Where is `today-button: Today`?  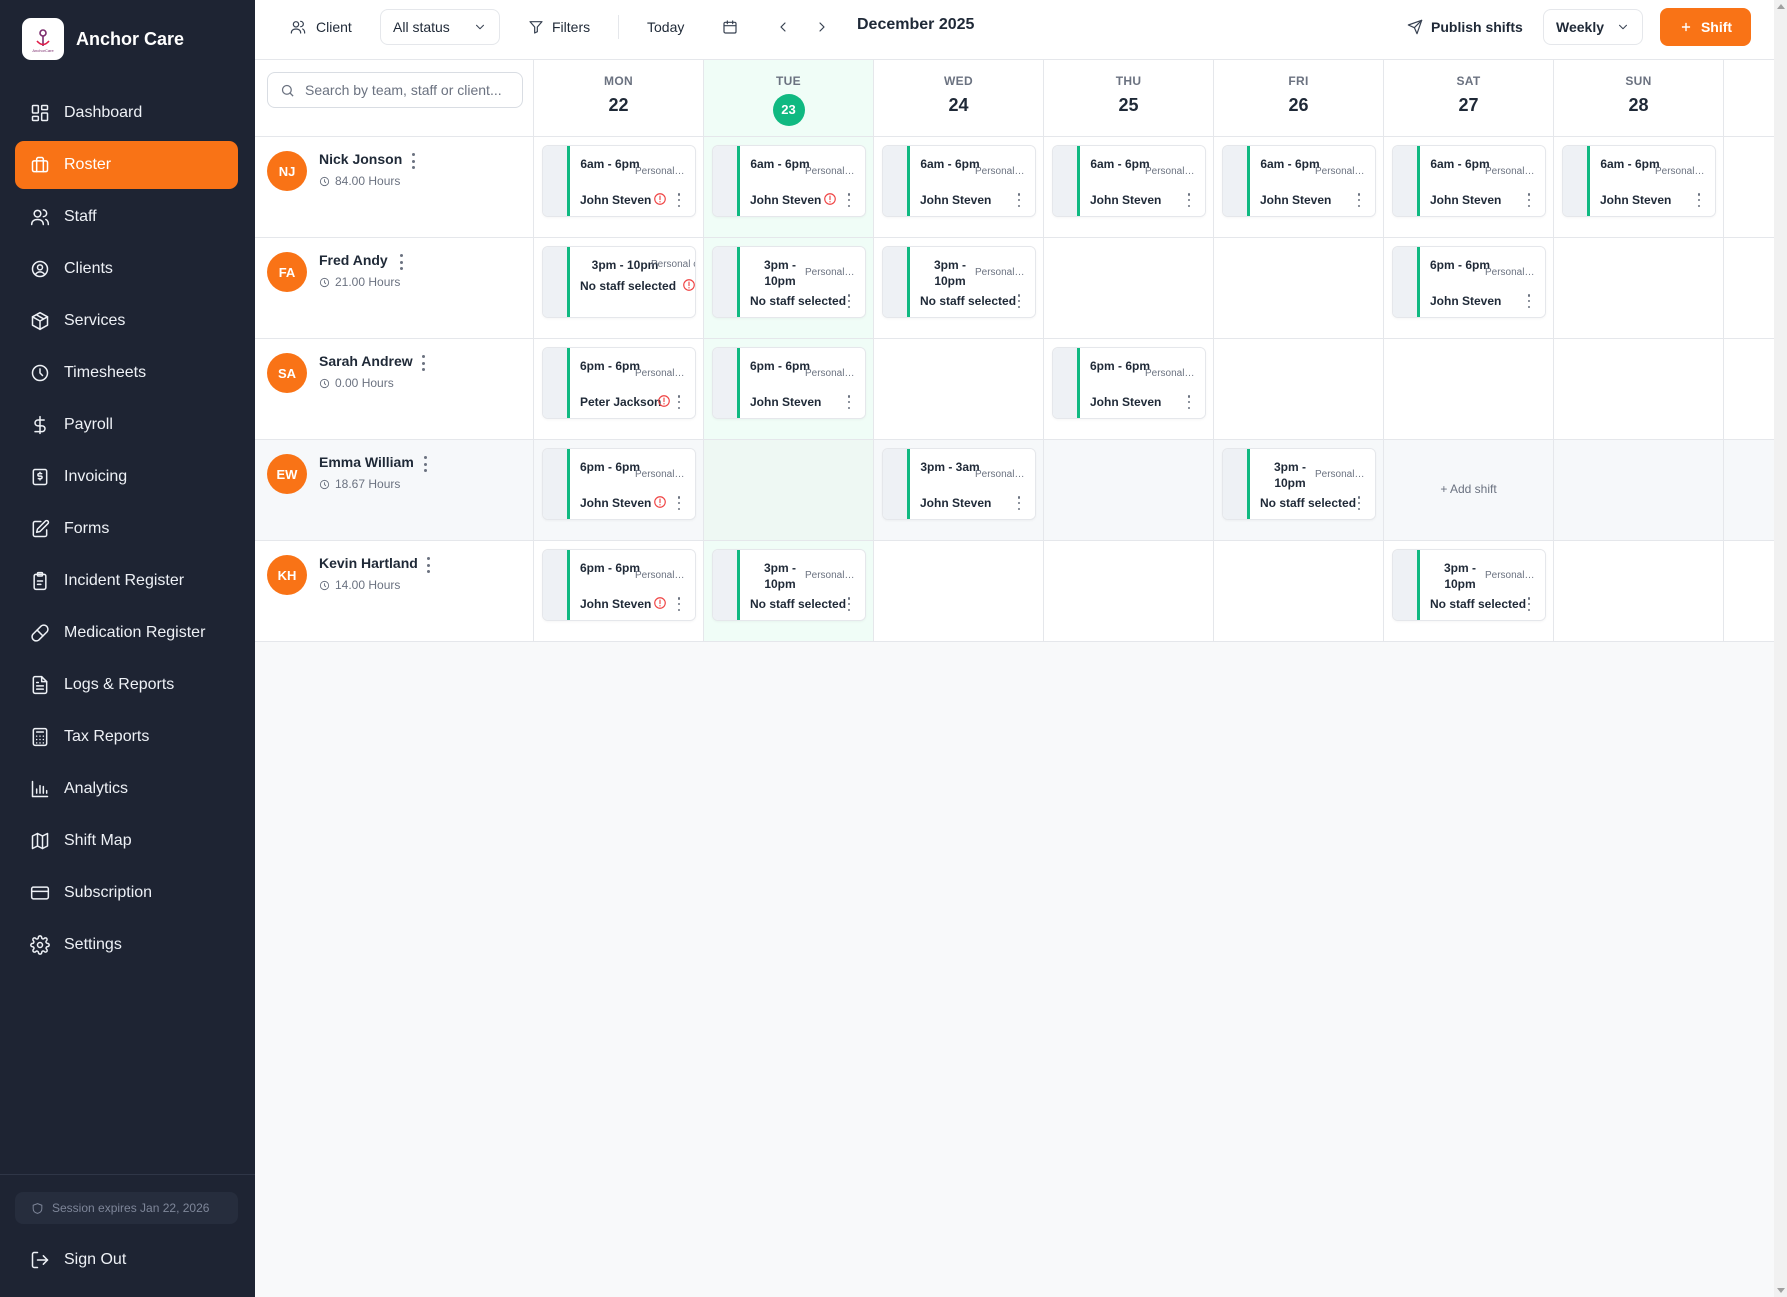 today-button: Today is located at coordinates (665, 27).